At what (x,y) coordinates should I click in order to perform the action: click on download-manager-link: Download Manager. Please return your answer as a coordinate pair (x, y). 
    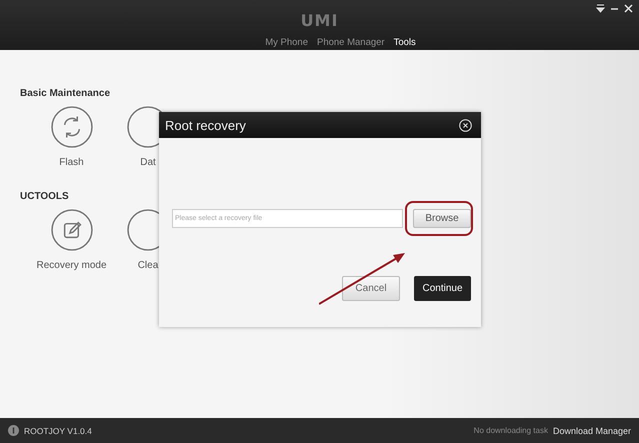
    Looking at the image, I should click on (591, 431).